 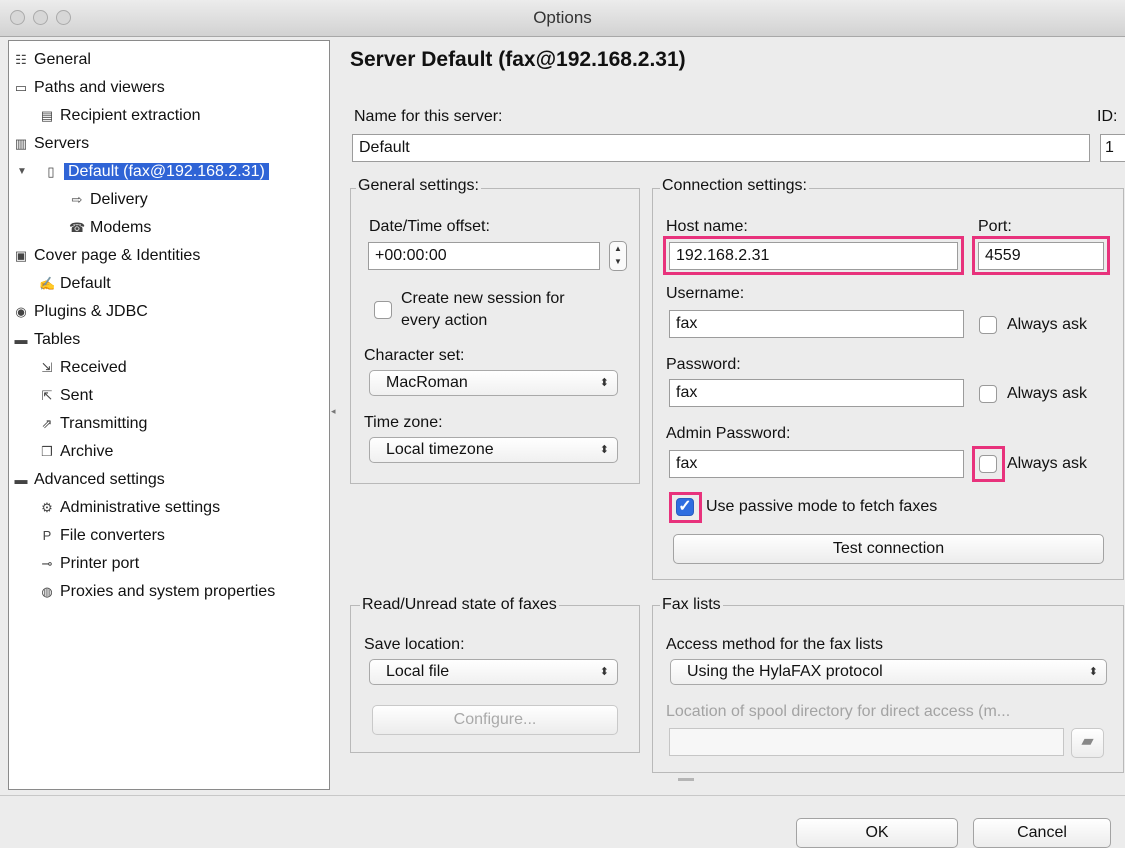 I want to click on password-always-ask-checkbox, so click(x=988, y=394).